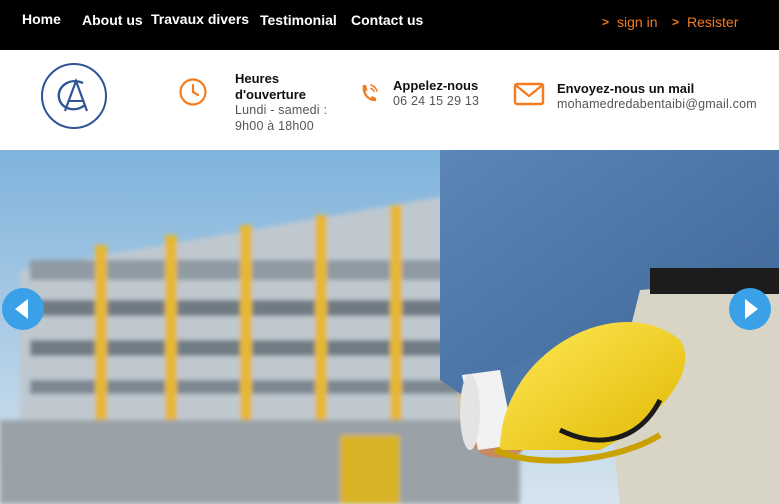 Image resolution: width=779 pixels, height=504 pixels. What do you see at coordinates (257, 78) in the screenshot?
I see `hours-title-line-1: Heures` at bounding box center [257, 78].